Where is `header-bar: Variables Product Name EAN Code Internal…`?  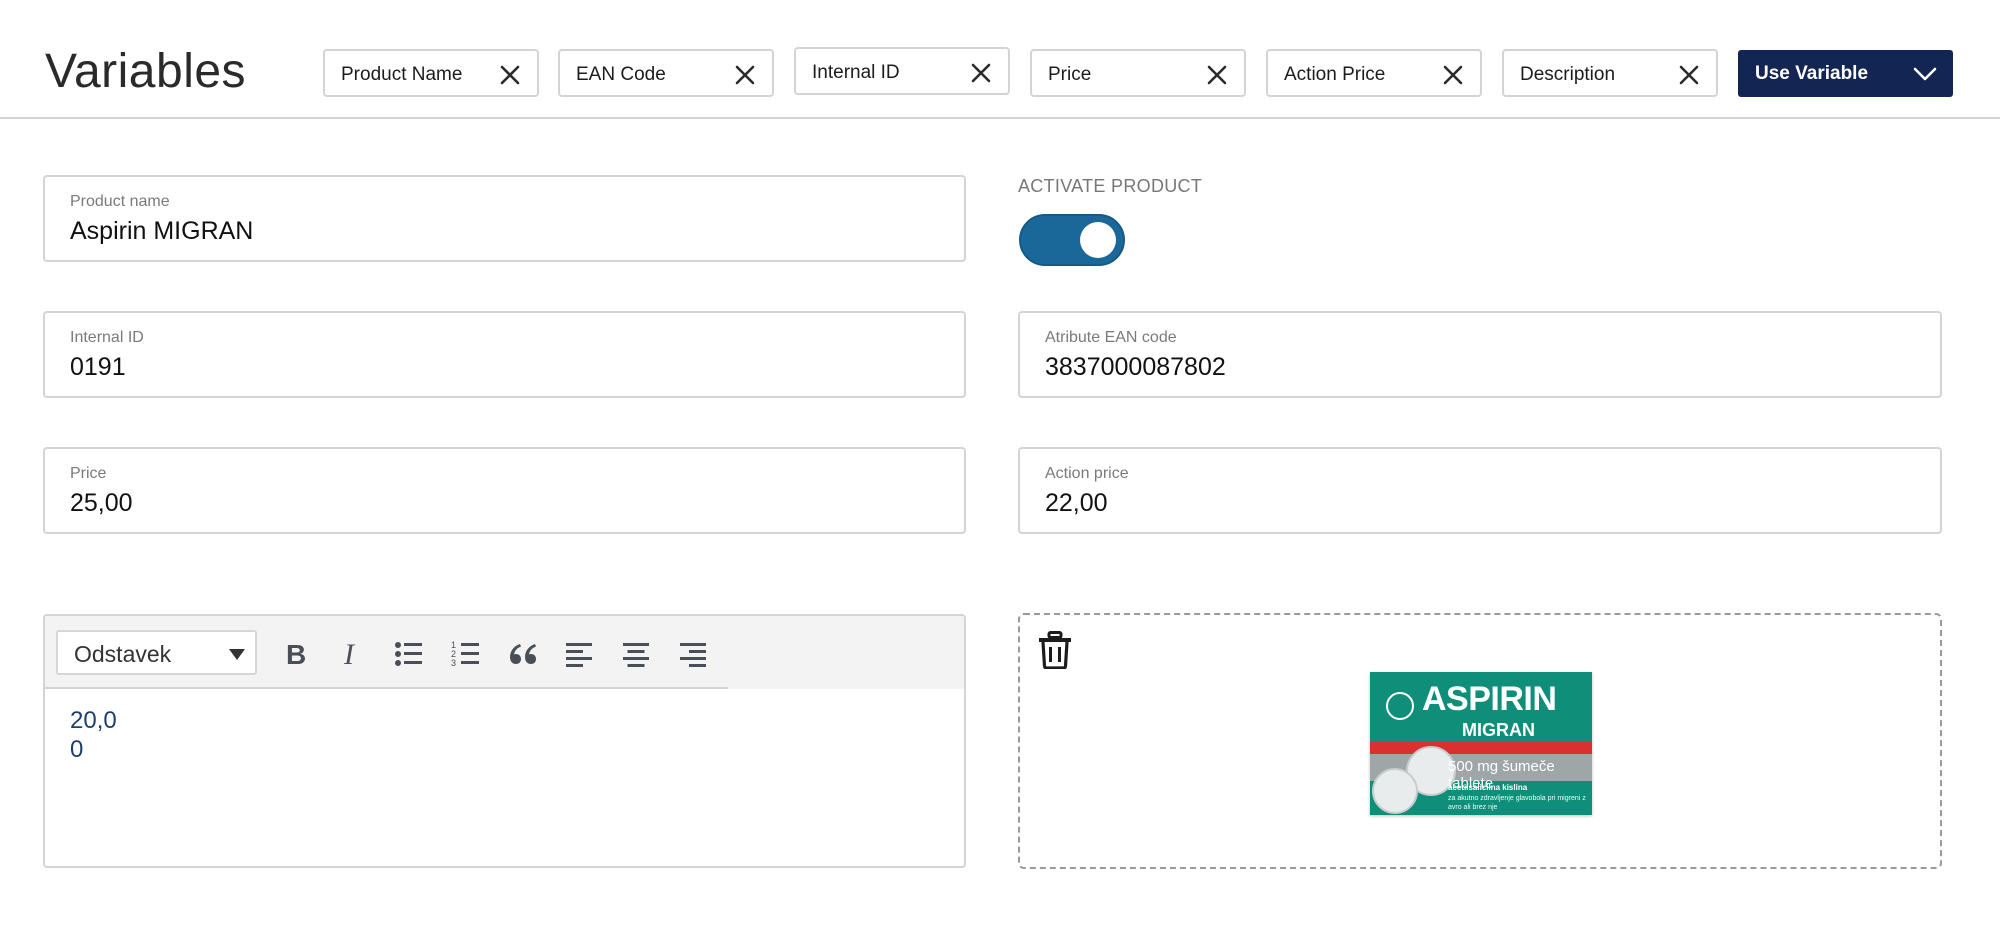
header-bar: Variables Product Name EAN Code Internal… is located at coordinates (1000, 59).